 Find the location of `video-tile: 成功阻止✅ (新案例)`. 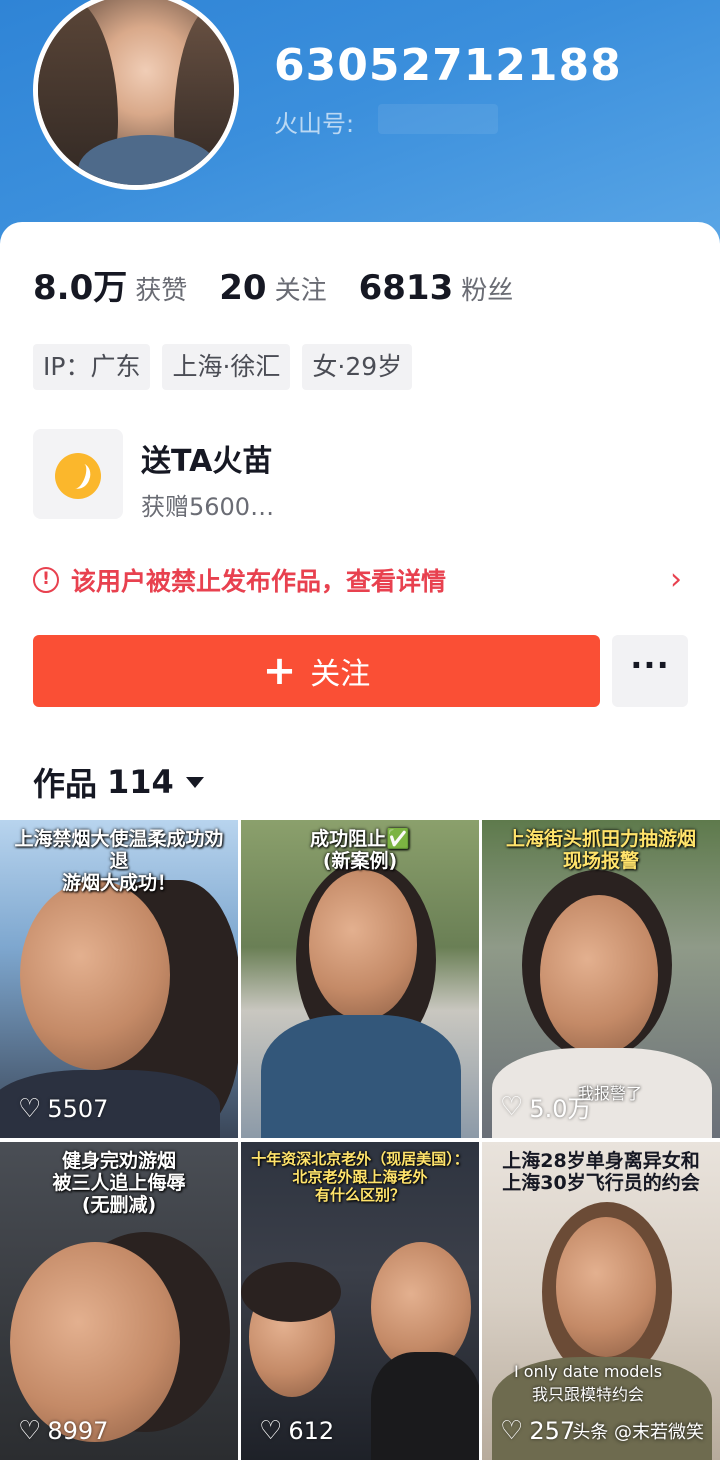

video-tile: 成功阻止✅ (新案例) is located at coordinates (360, 979).